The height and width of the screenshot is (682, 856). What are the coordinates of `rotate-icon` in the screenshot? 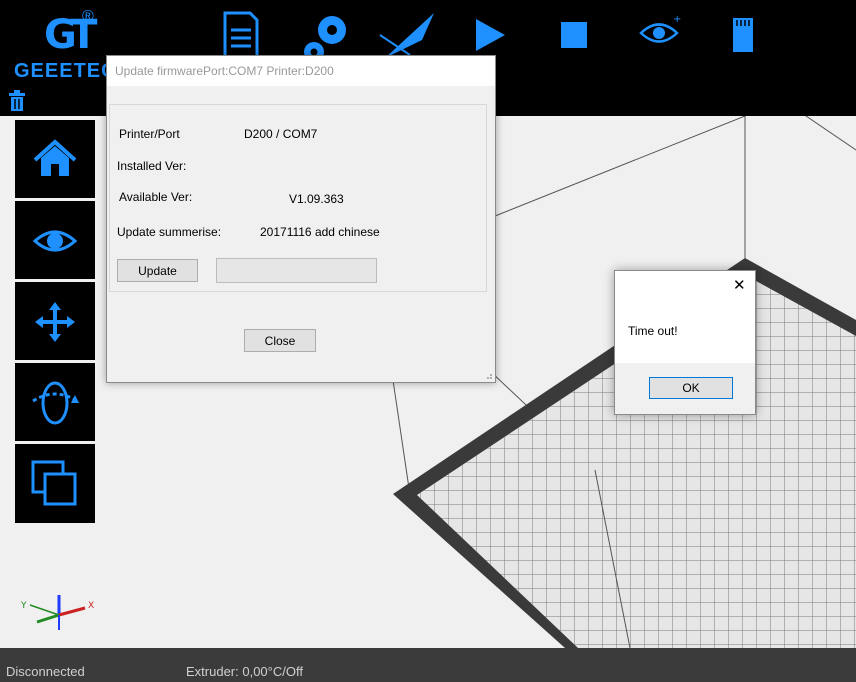 It's located at (55, 403).